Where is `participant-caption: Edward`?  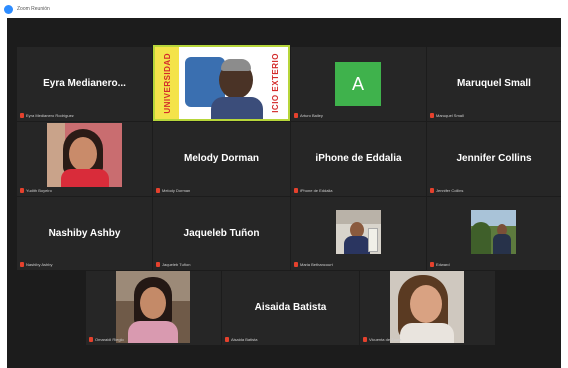 participant-caption: Edward is located at coordinates (440, 264).